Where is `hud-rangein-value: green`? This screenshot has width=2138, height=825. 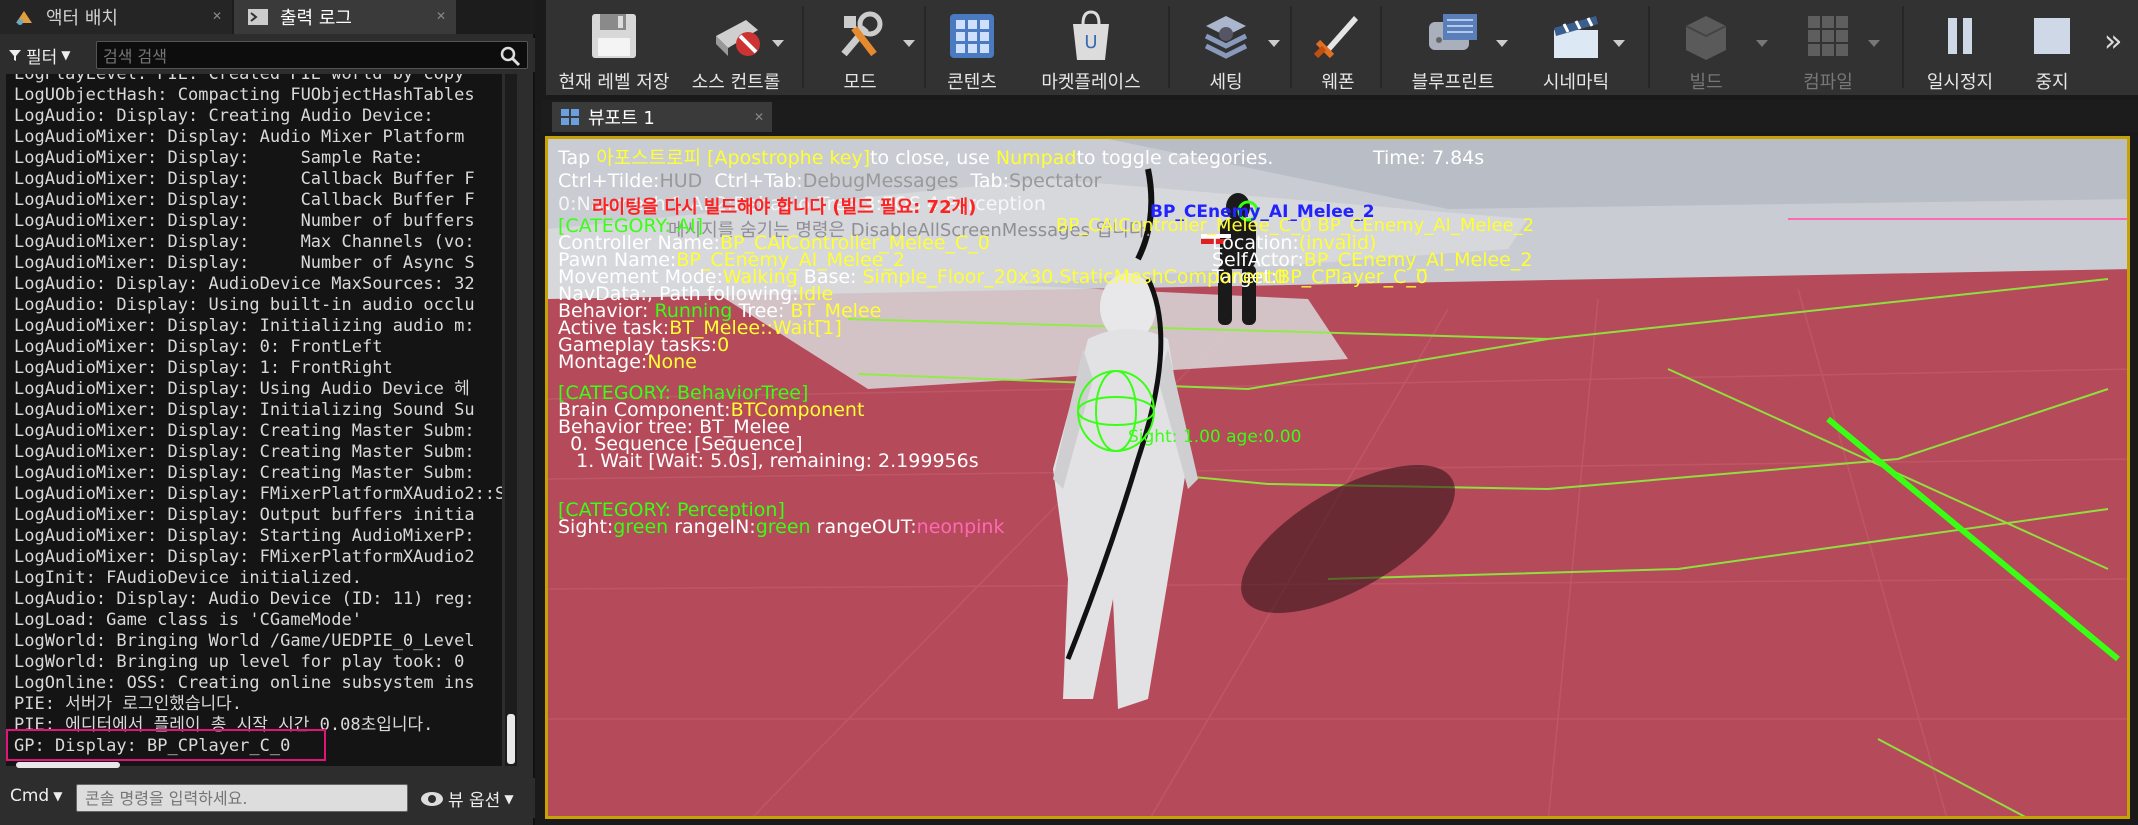
hud-rangein-value: green is located at coordinates (783, 527).